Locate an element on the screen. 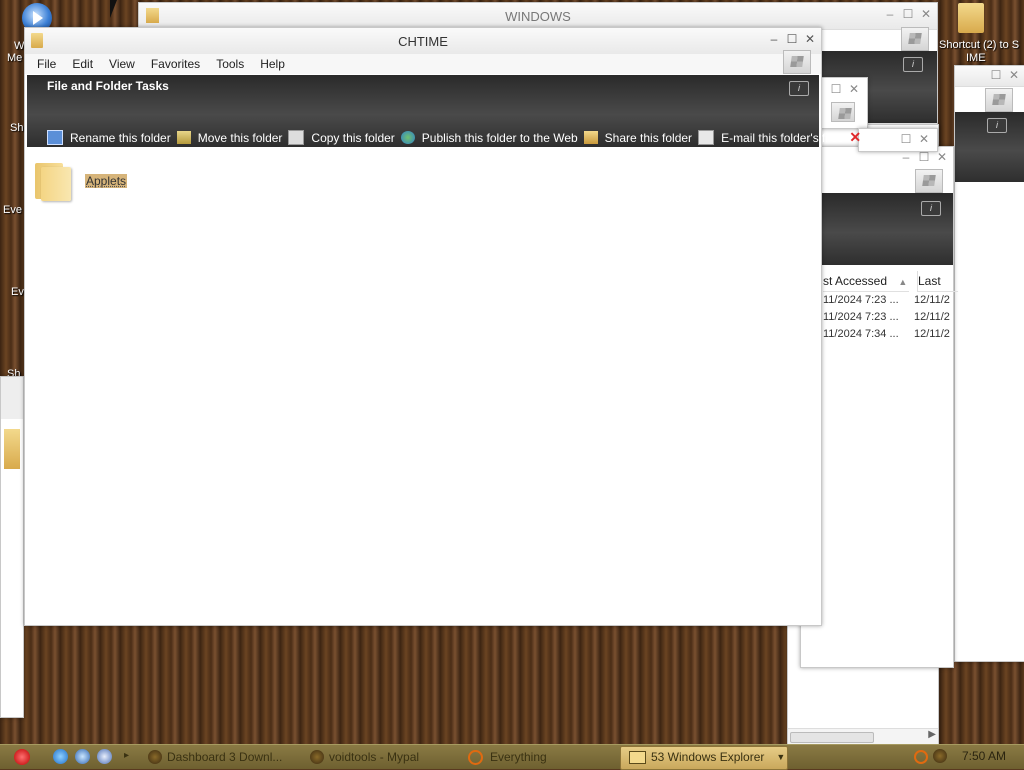  email-icon is located at coordinates (706, 137).